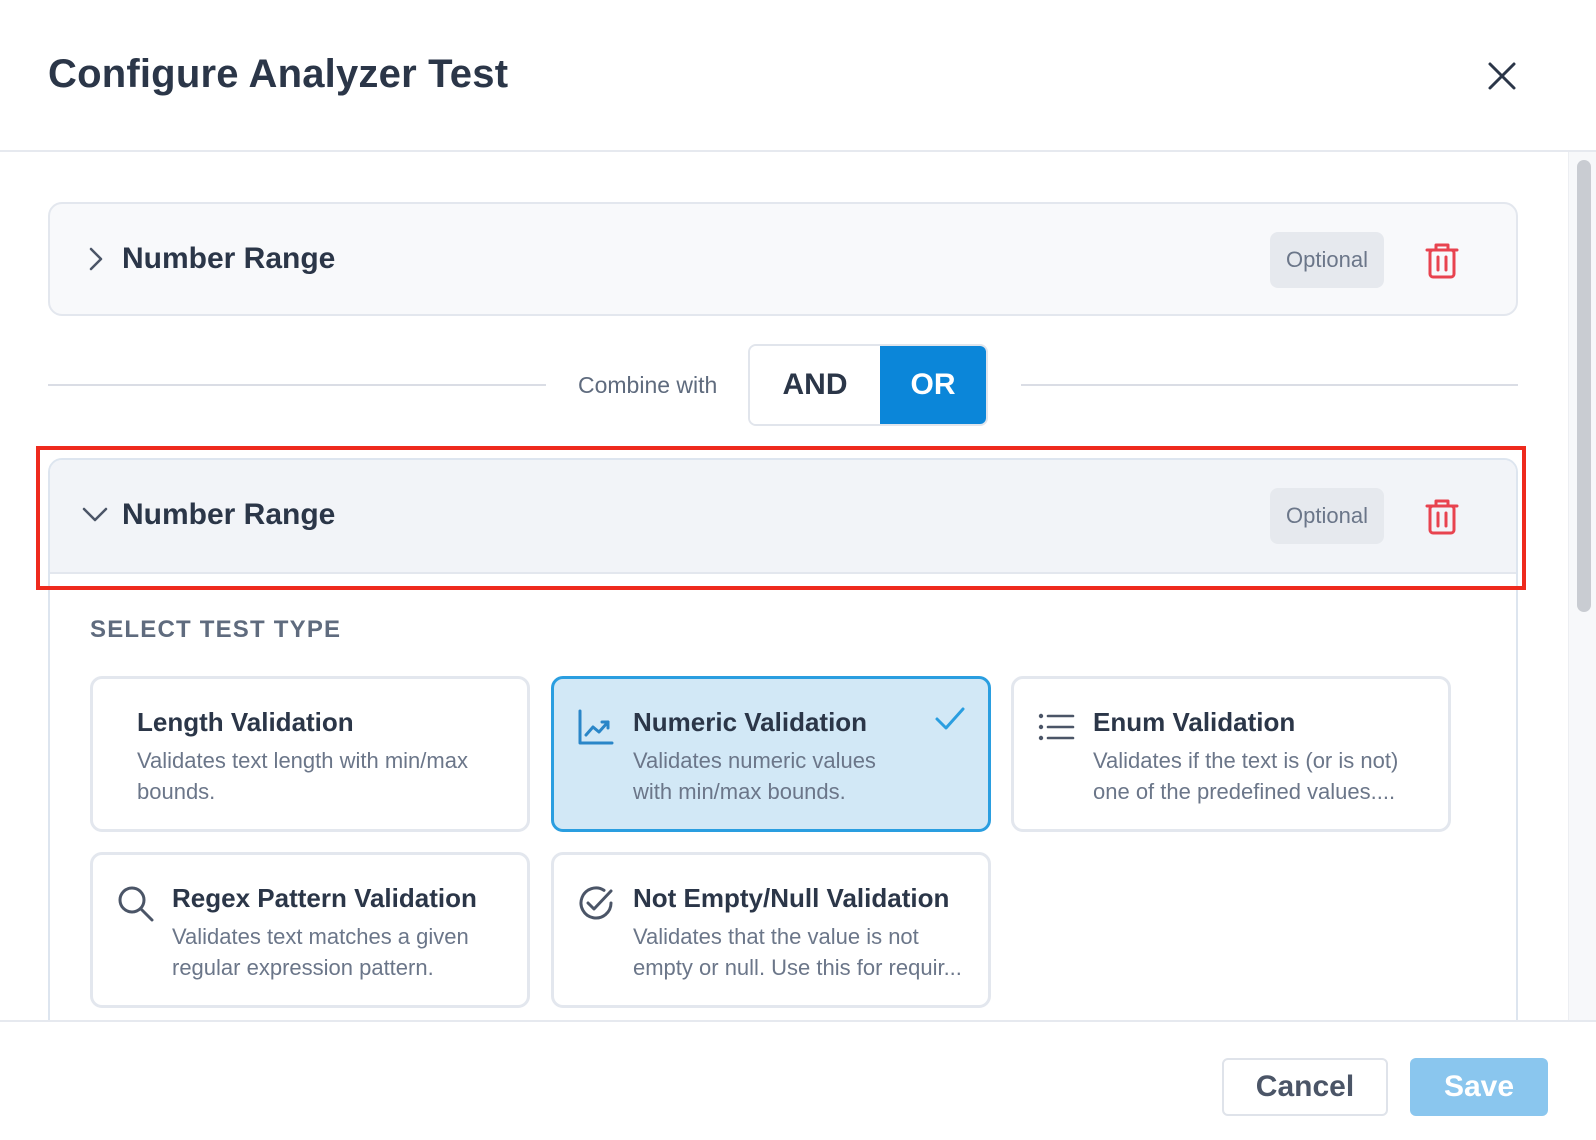 The image size is (1596, 1140). Describe the element at coordinates (1246, 760) in the screenshot. I see `tile-description-line: Validates if the text is (or is not)` at that location.